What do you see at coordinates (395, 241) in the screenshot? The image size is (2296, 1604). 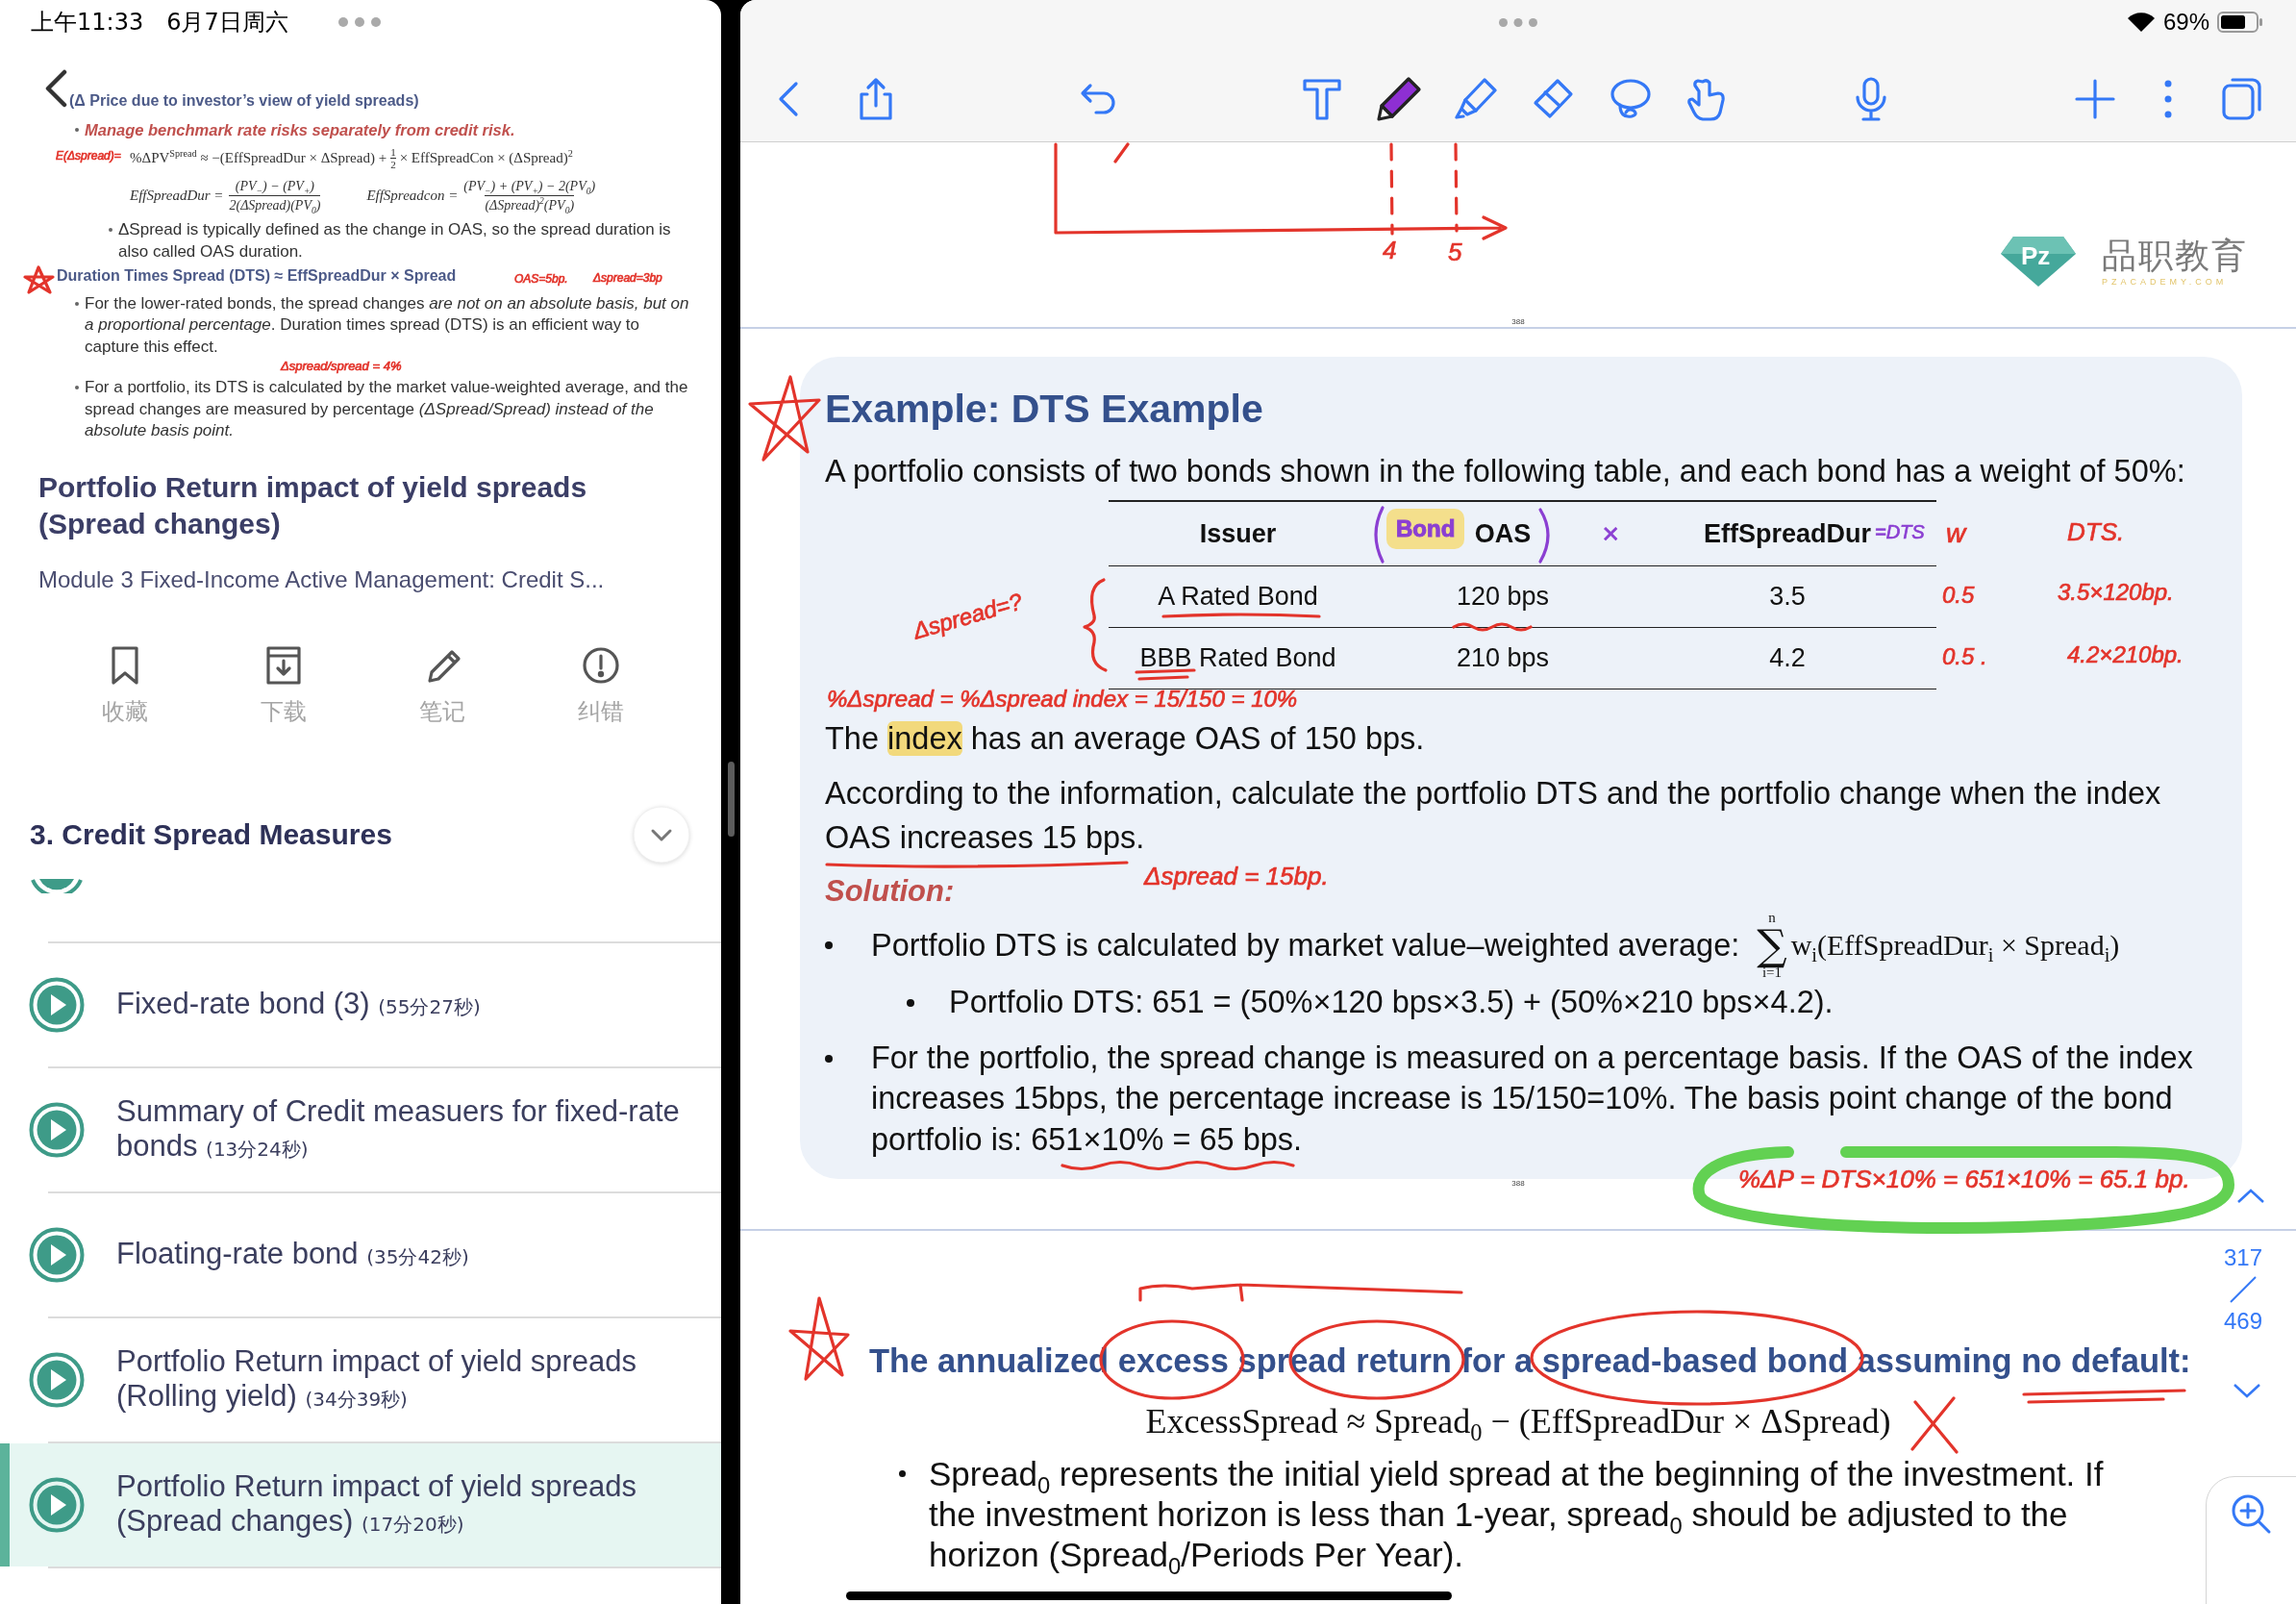 I see `preview-text: ΔSpread is typically defined as the change in OAS, so the spread duration is also called OAS duration.` at bounding box center [395, 241].